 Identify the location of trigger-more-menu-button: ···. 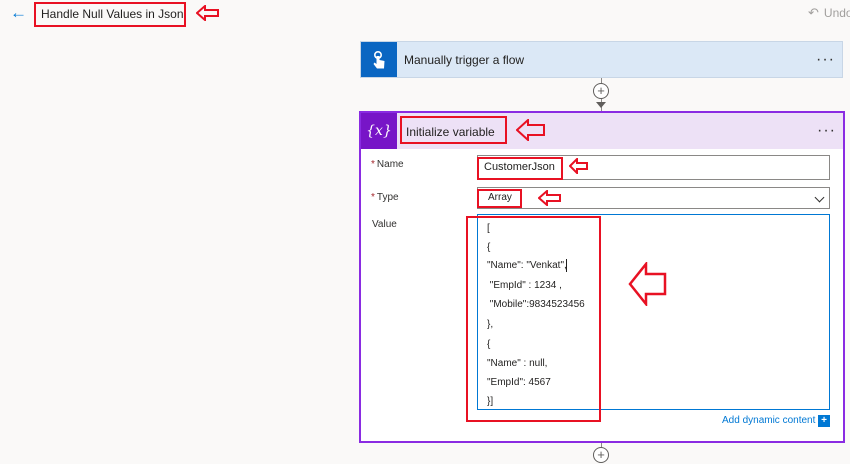
(825, 60).